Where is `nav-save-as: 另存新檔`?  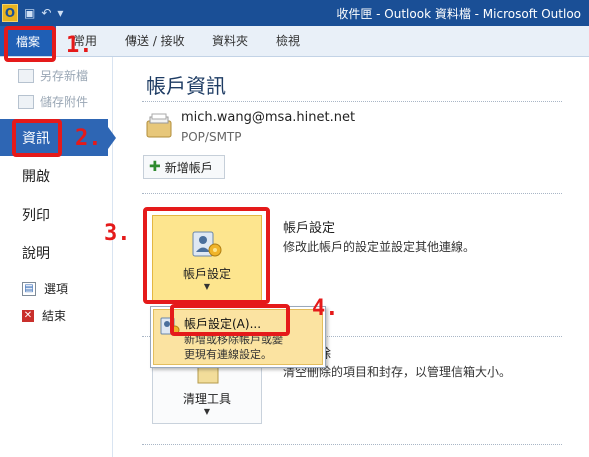
nav-save-as: 另存新檔 is located at coordinates (53, 75).